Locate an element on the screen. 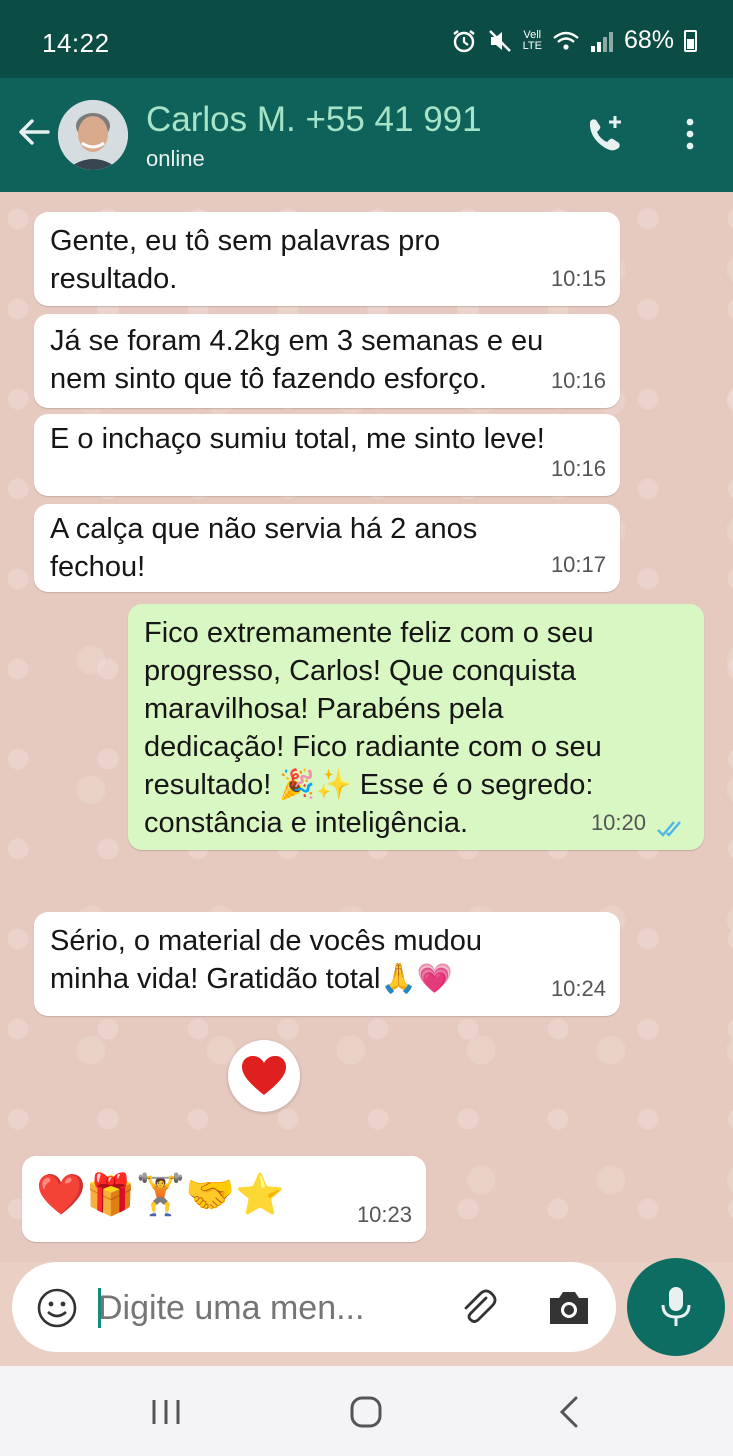 The height and width of the screenshot is (1456, 733). status-time: 14:22 is located at coordinates (76, 43).